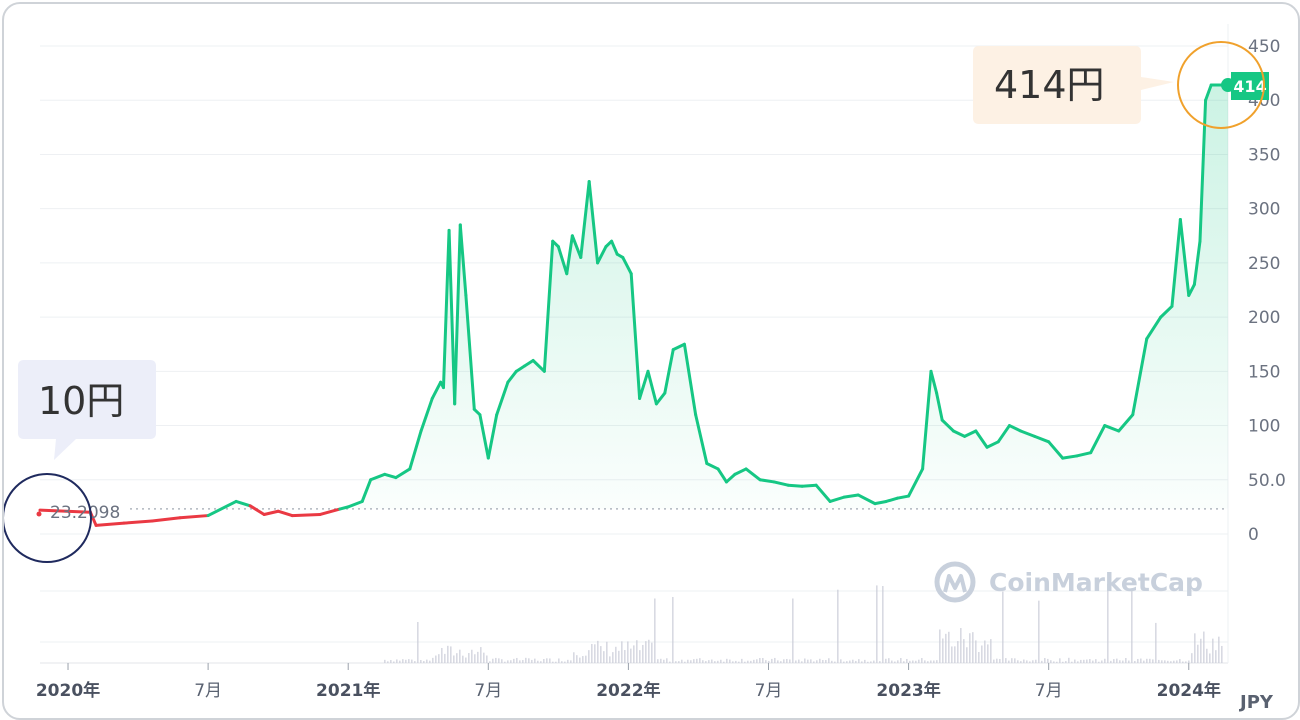  What do you see at coordinates (1264, 318) in the screenshot?
I see `y-tick-label: 200` at bounding box center [1264, 318].